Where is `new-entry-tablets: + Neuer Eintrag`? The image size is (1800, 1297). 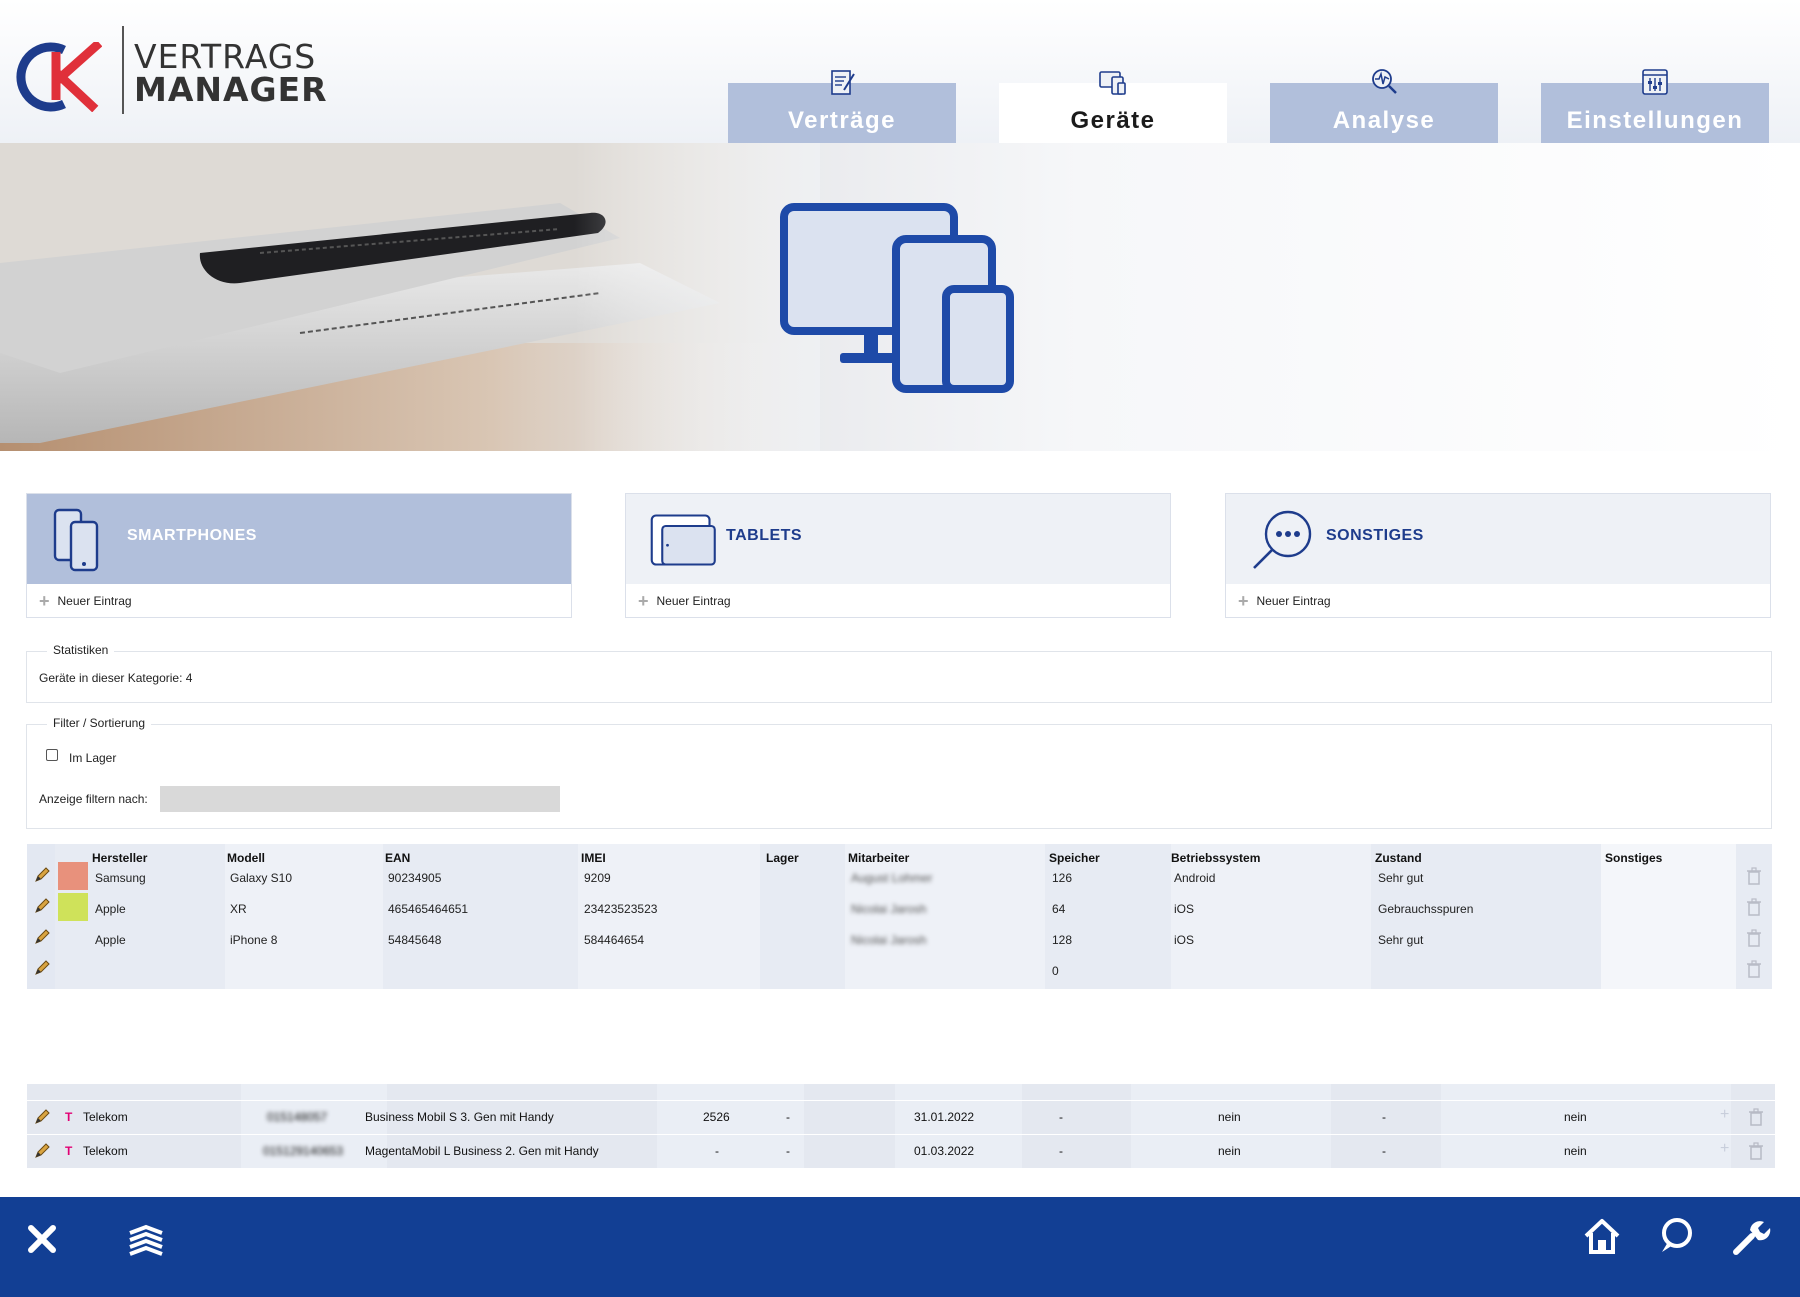 new-entry-tablets: + Neuer Eintrag is located at coordinates (684, 601).